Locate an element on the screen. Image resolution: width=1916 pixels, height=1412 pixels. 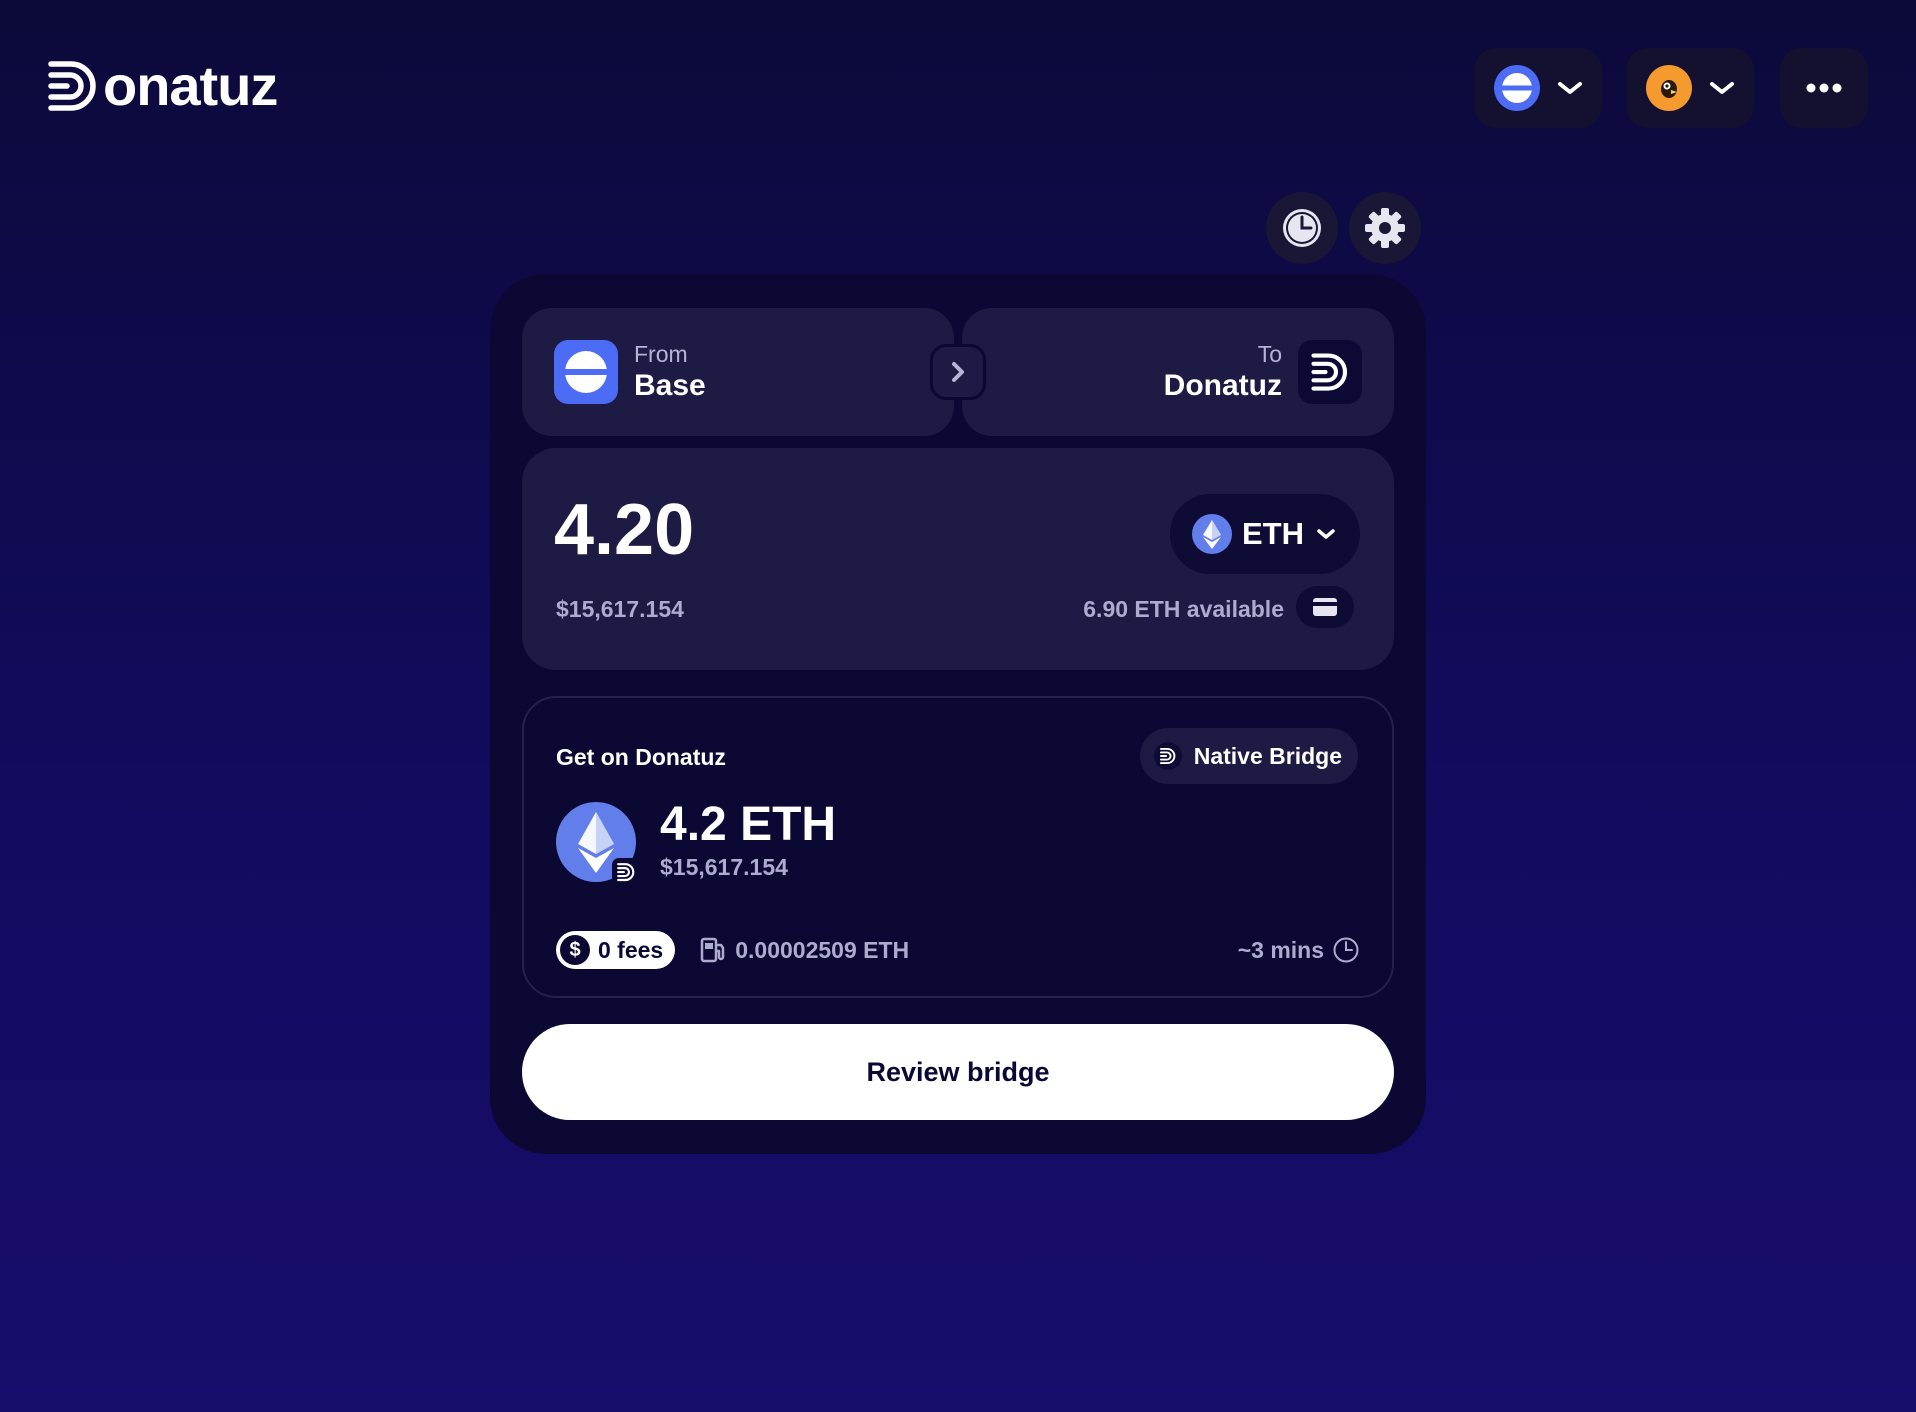
base-network-icon is located at coordinates (1517, 88).